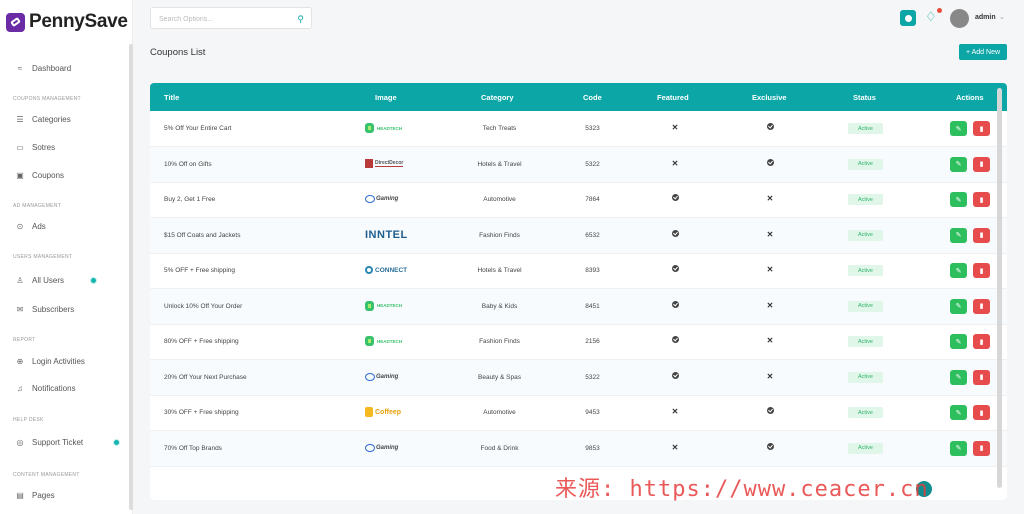  I want to click on notification-bell-icon: ♢, so click(931, 17).